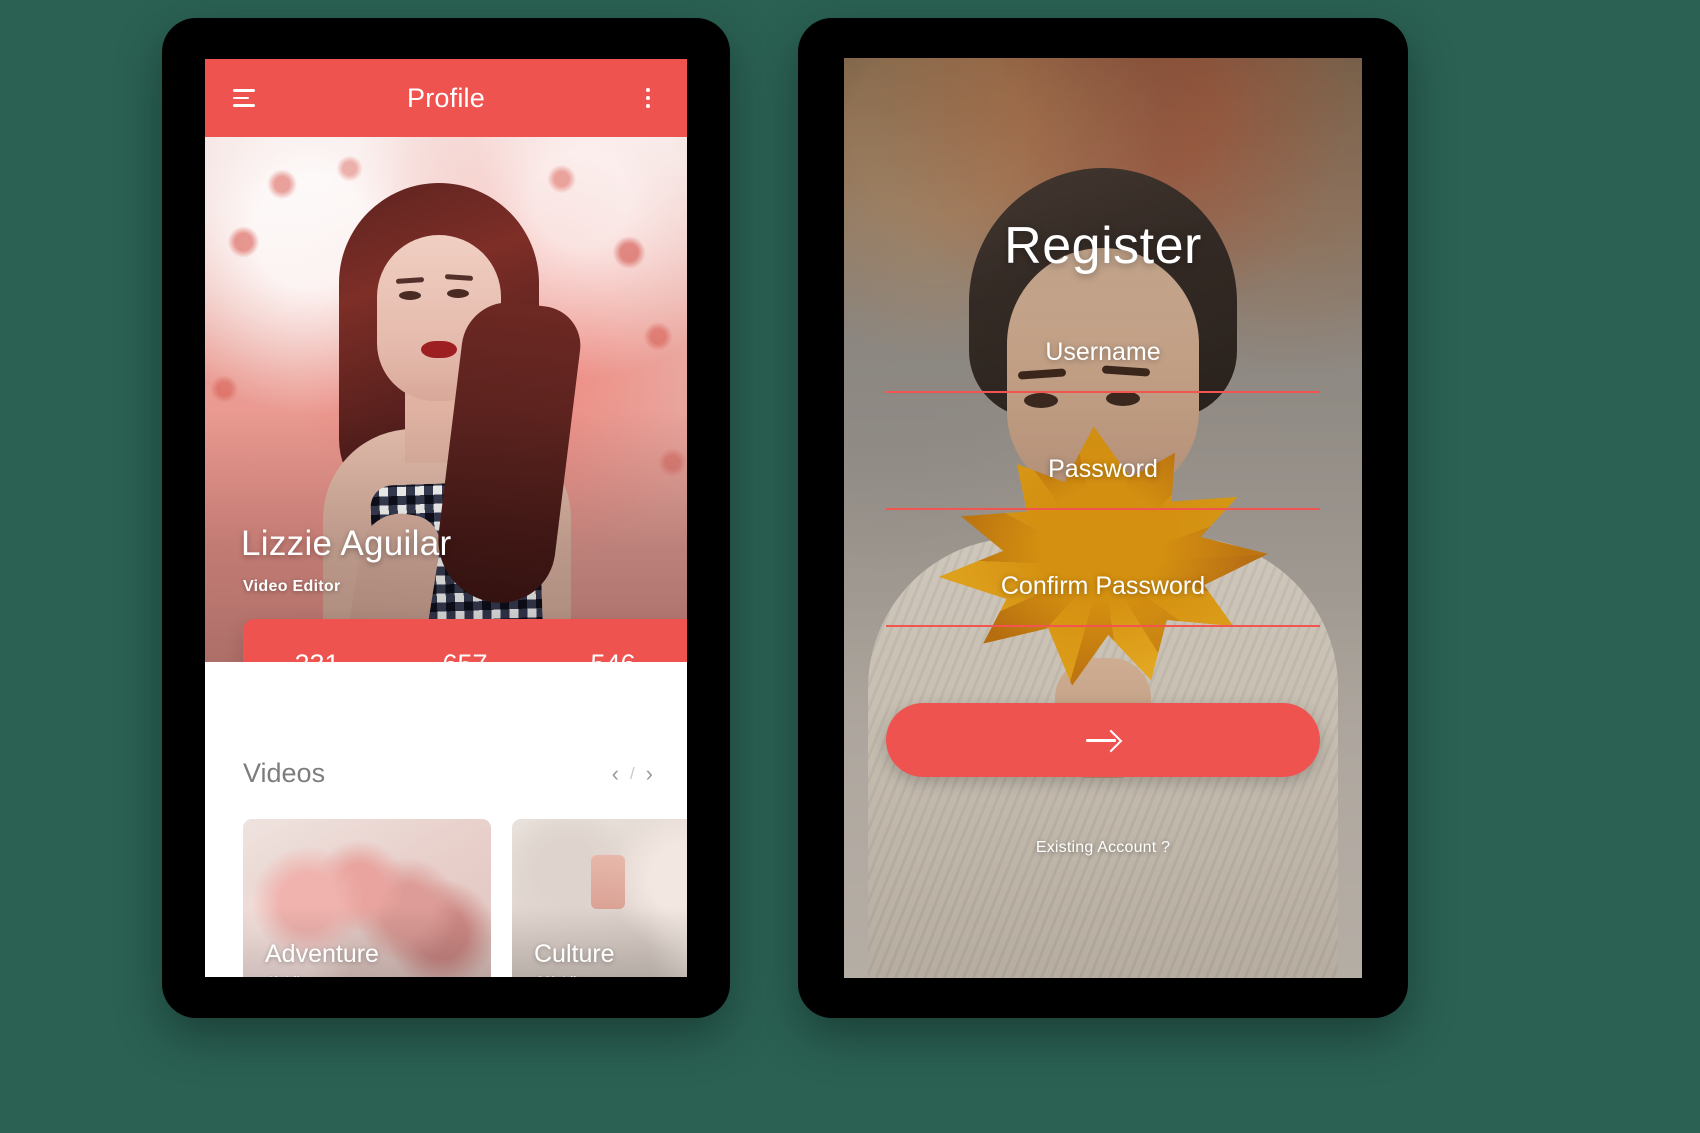 Image resolution: width=1700 pixels, height=1133 pixels. What do you see at coordinates (1103, 586) in the screenshot?
I see `confirm-password-label: Confirm Password` at bounding box center [1103, 586].